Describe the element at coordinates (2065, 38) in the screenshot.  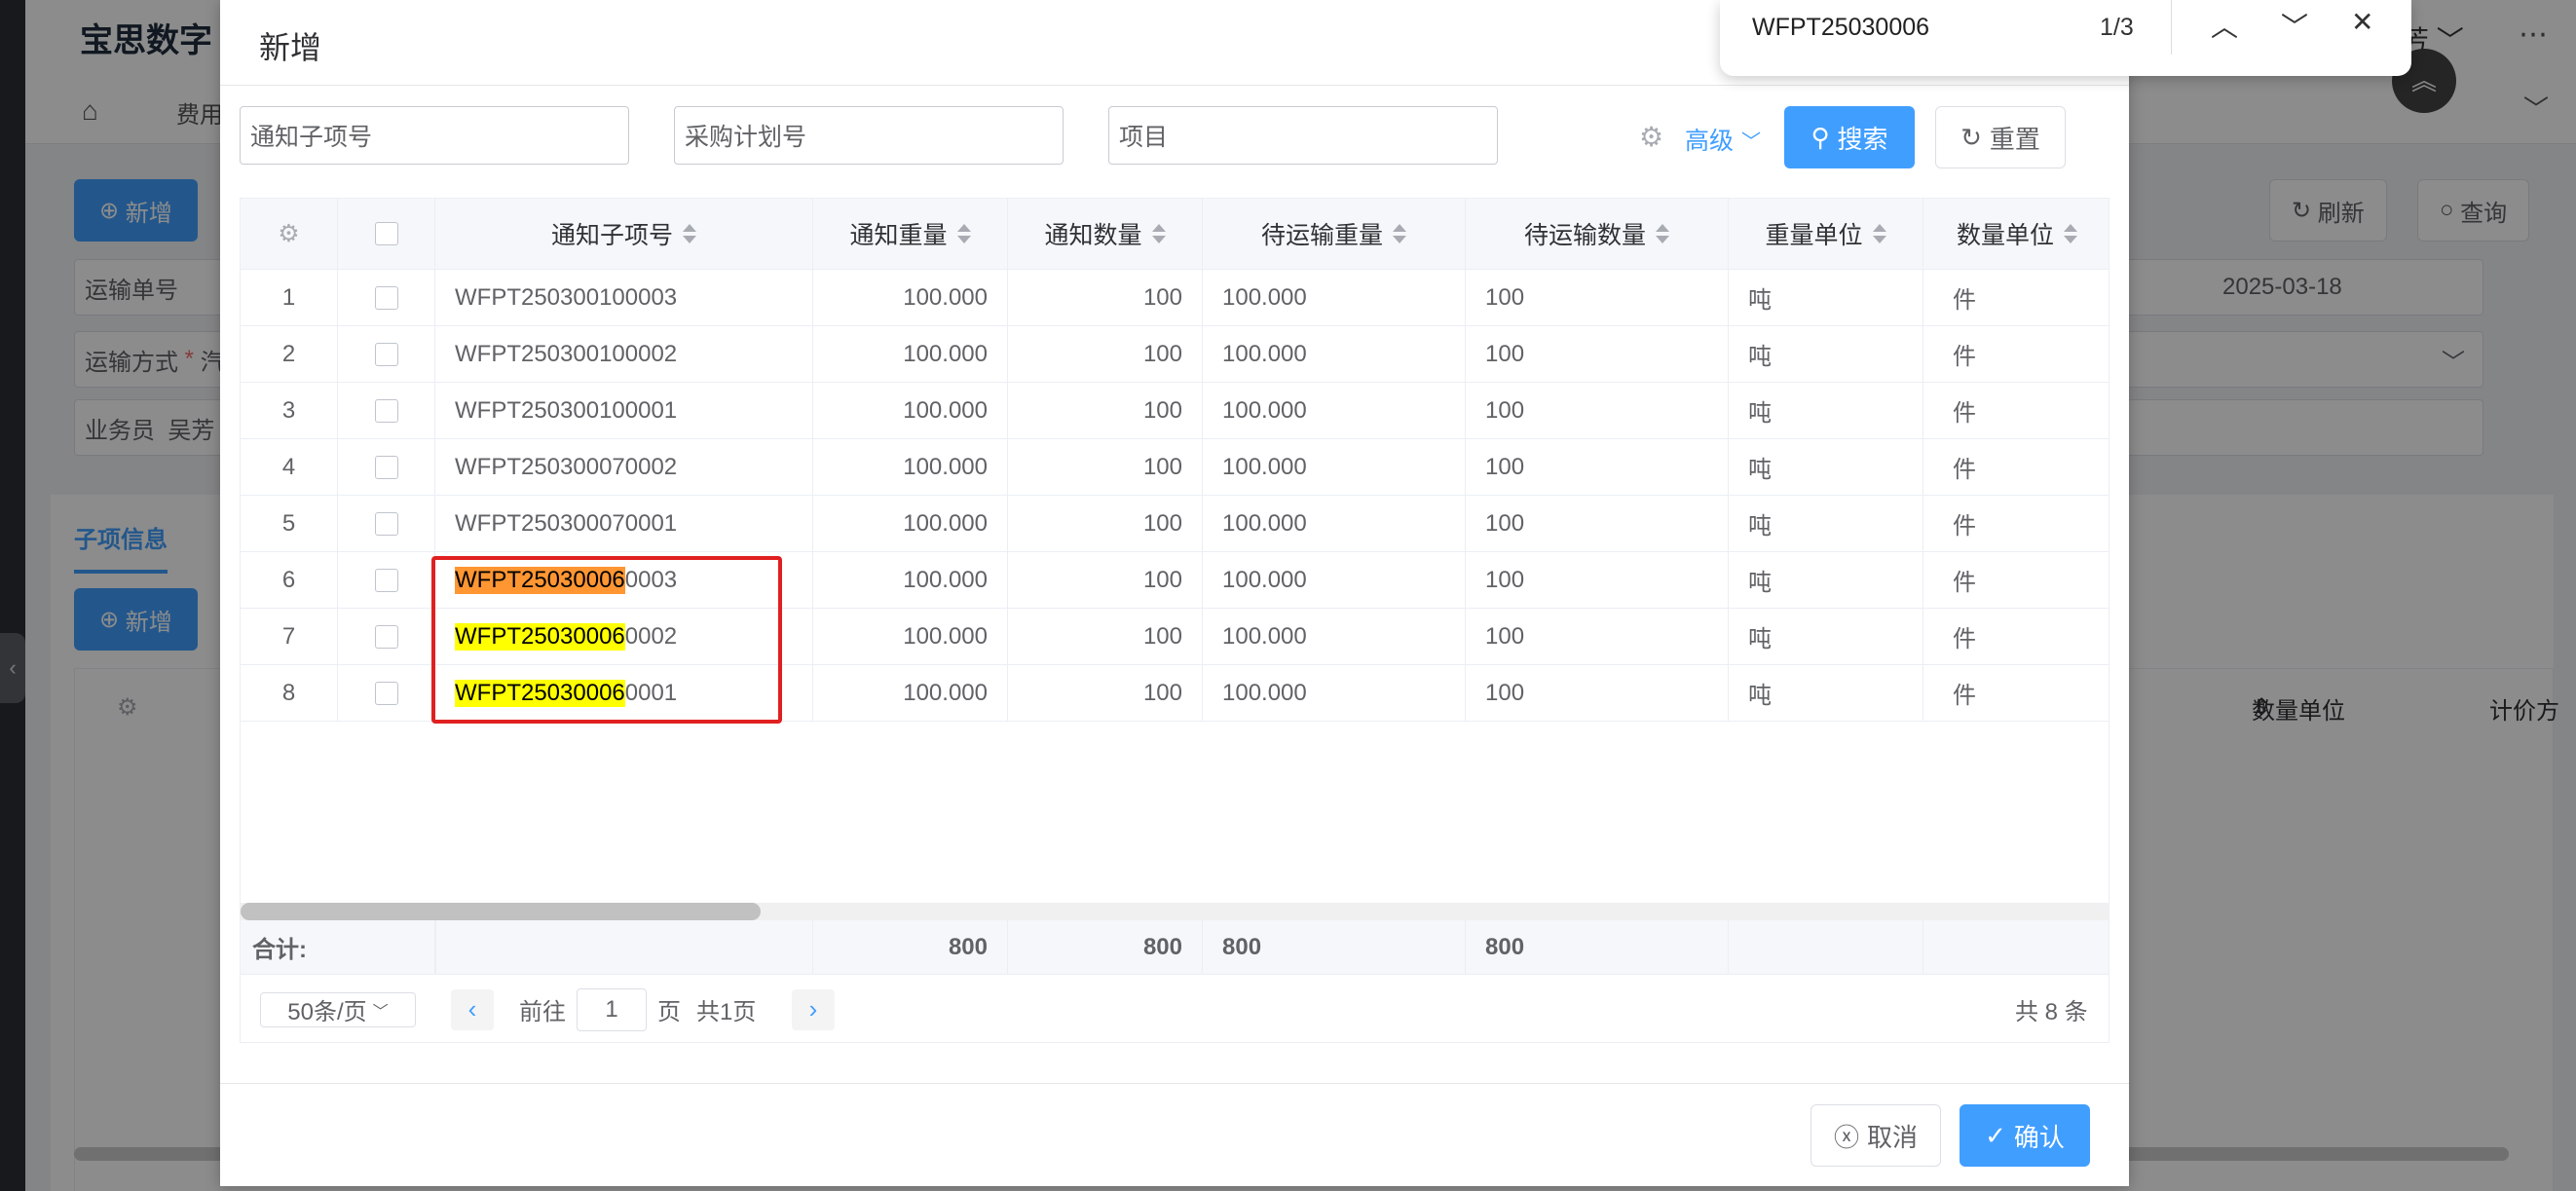
I see `find-in-page-bar: WFPT25030006 1/3 ︿ ﹀ ✕` at that location.